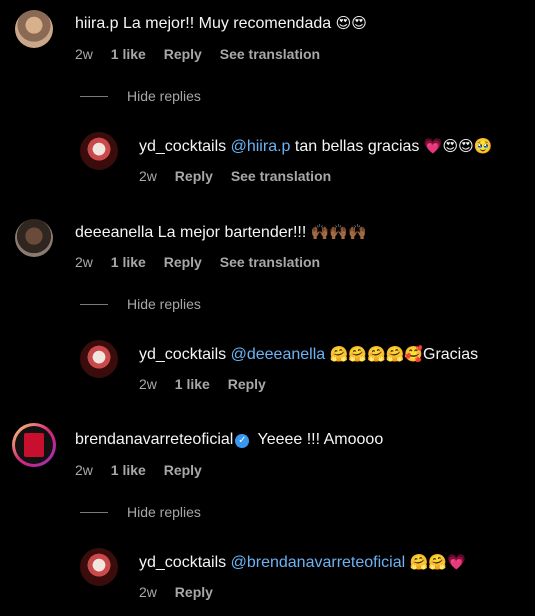  I want to click on reply-meta: 2w Reply See translation, so click(242, 176).